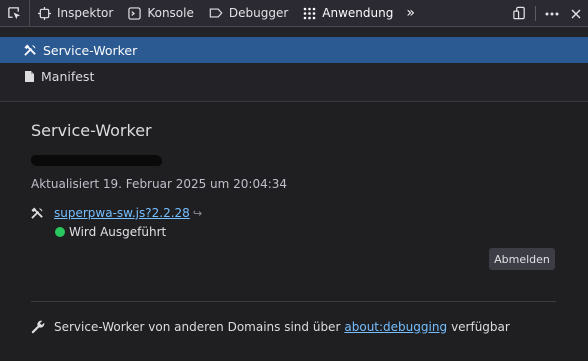 The height and width of the screenshot is (361, 588). What do you see at coordinates (122, 213) in the screenshot?
I see `worker-source-link: superpwa-sw.js?2.2.28` at bounding box center [122, 213].